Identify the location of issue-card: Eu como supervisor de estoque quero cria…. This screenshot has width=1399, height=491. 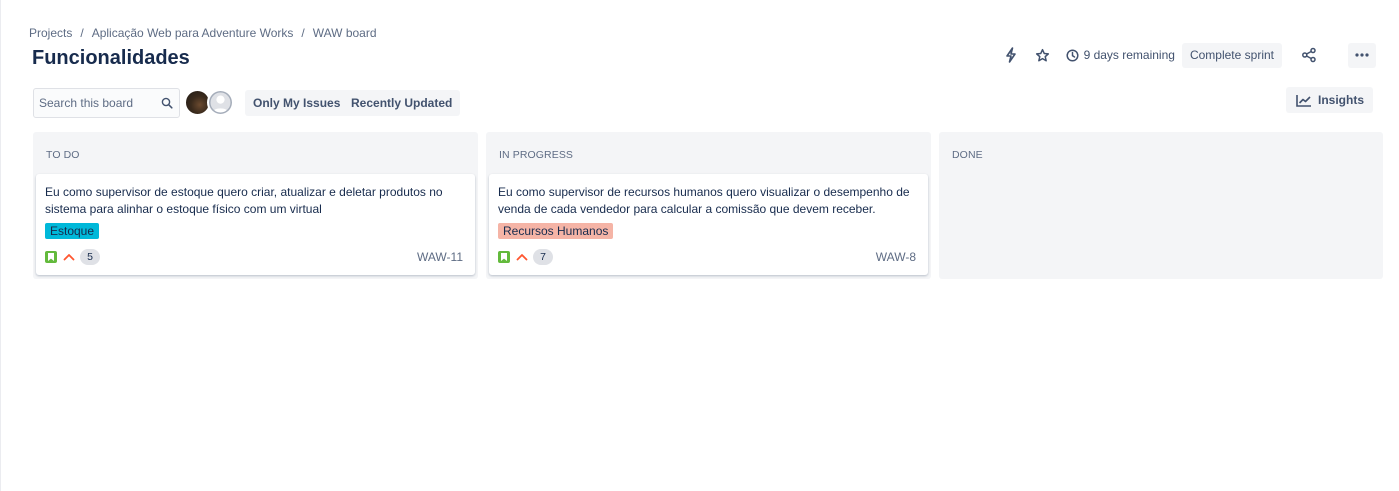
(255, 224).